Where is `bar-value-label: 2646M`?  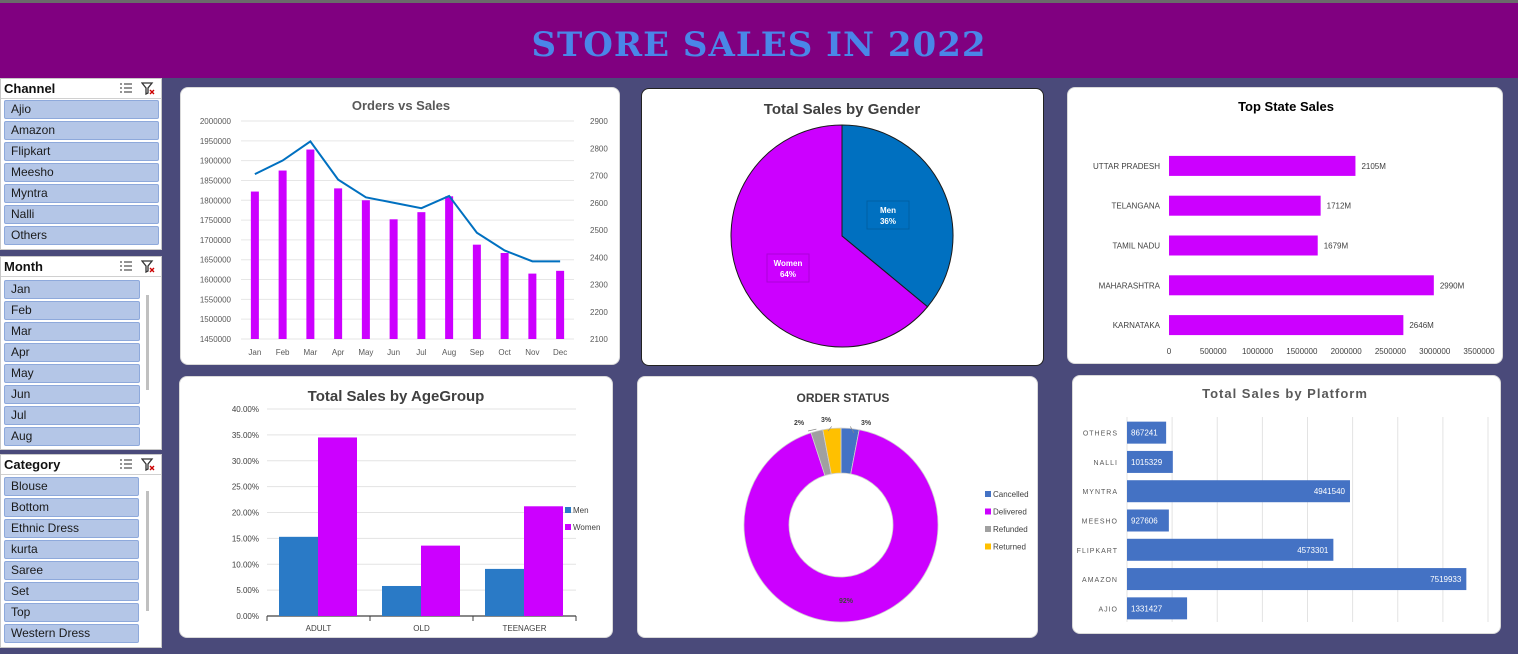
bar-value-label: 2646M is located at coordinates (1421, 325).